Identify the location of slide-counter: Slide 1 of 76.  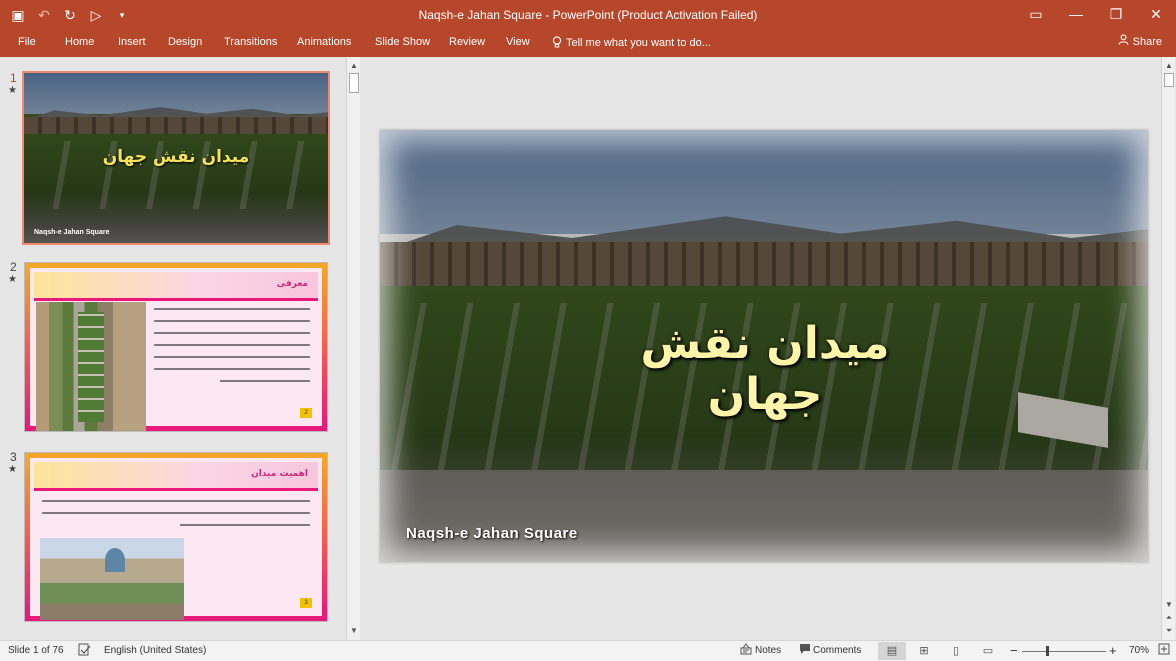
(36, 650).